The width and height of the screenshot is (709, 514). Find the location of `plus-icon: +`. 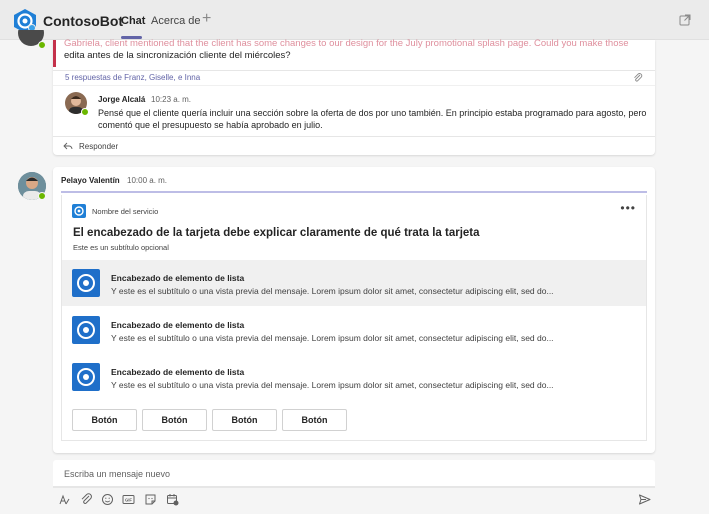

plus-icon: + is located at coordinates (209, 19).